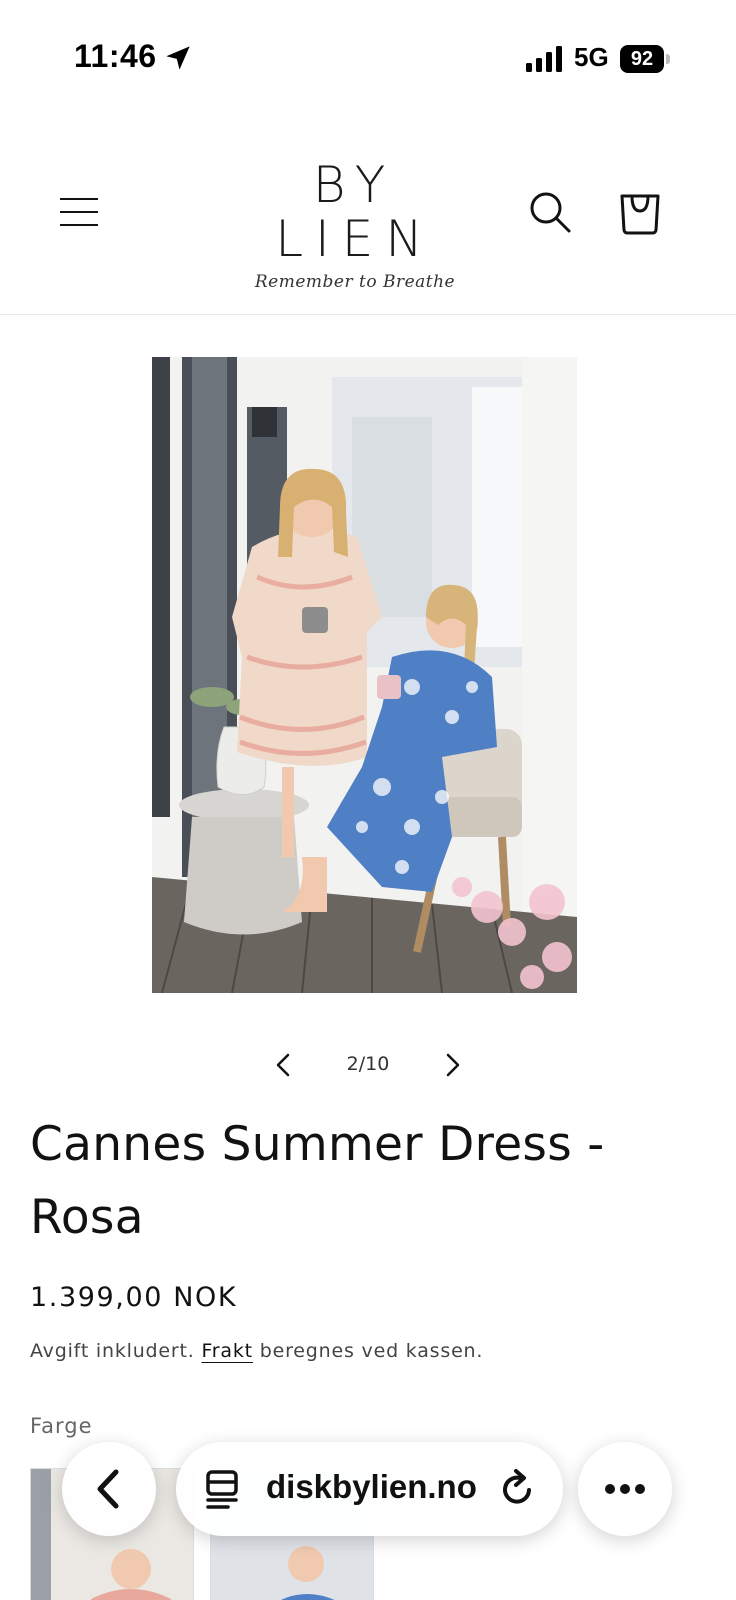  I want to click on tax-prefix: Avgift inkludert., so click(112, 1351).